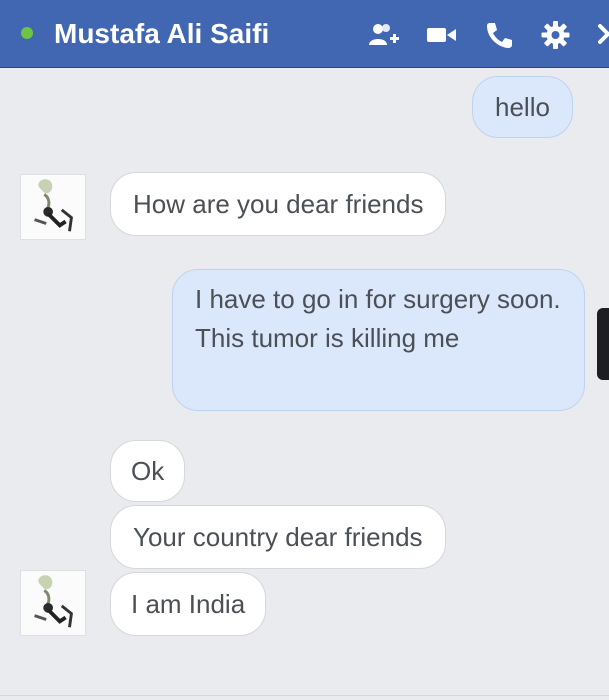 The height and width of the screenshot is (700, 609). I want to click on contact-name: Mustafa Ali Saifi, so click(161, 34).